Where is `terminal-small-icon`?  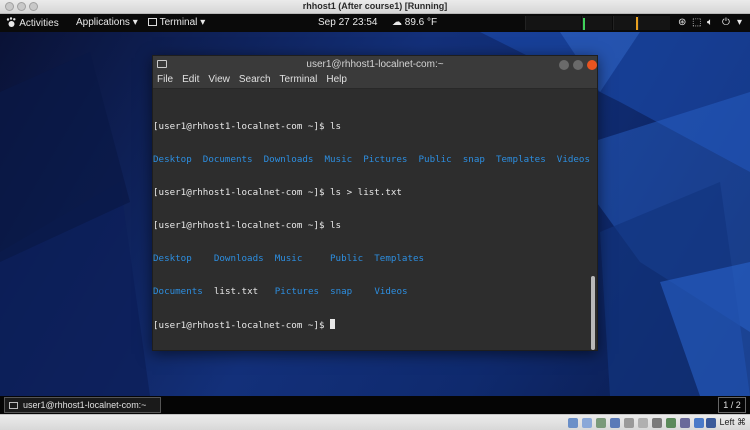 terminal-small-icon is located at coordinates (152, 22).